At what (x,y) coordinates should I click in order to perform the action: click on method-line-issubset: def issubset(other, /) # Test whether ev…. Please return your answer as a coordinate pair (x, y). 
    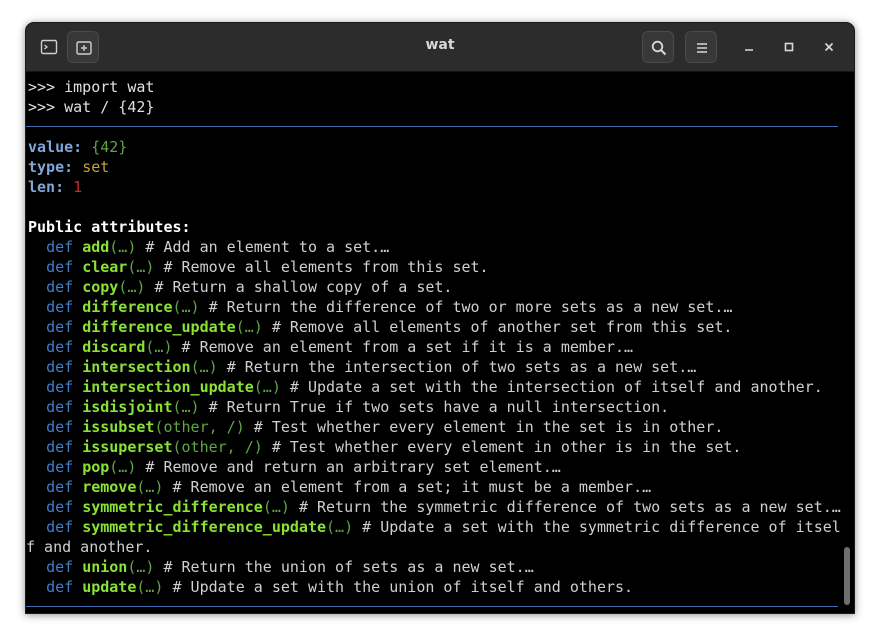
    Looking at the image, I should click on (375, 427).